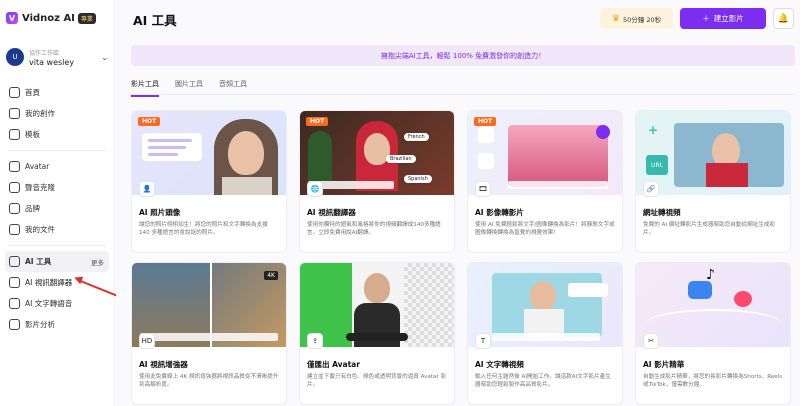 The width and height of the screenshot is (800, 406). I want to click on create-video-button: ＋建立影片, so click(723, 18).